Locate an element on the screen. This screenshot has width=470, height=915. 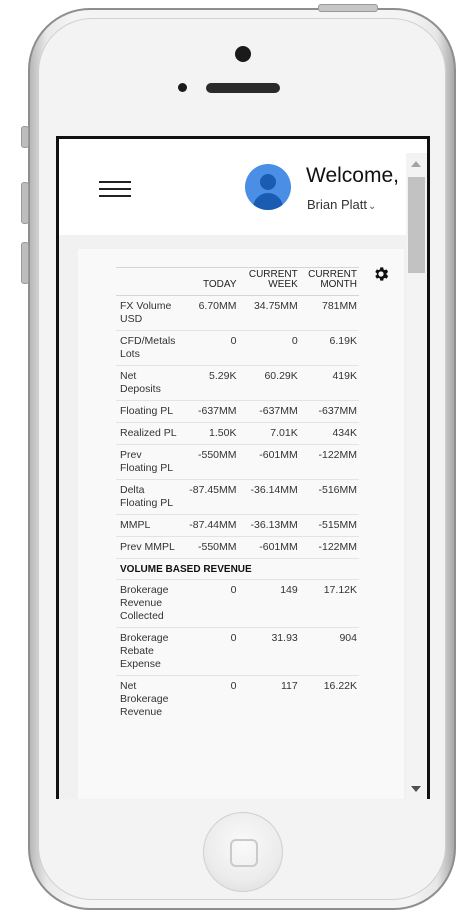
row-label: FX Volume USD is located at coordinates (148, 313).